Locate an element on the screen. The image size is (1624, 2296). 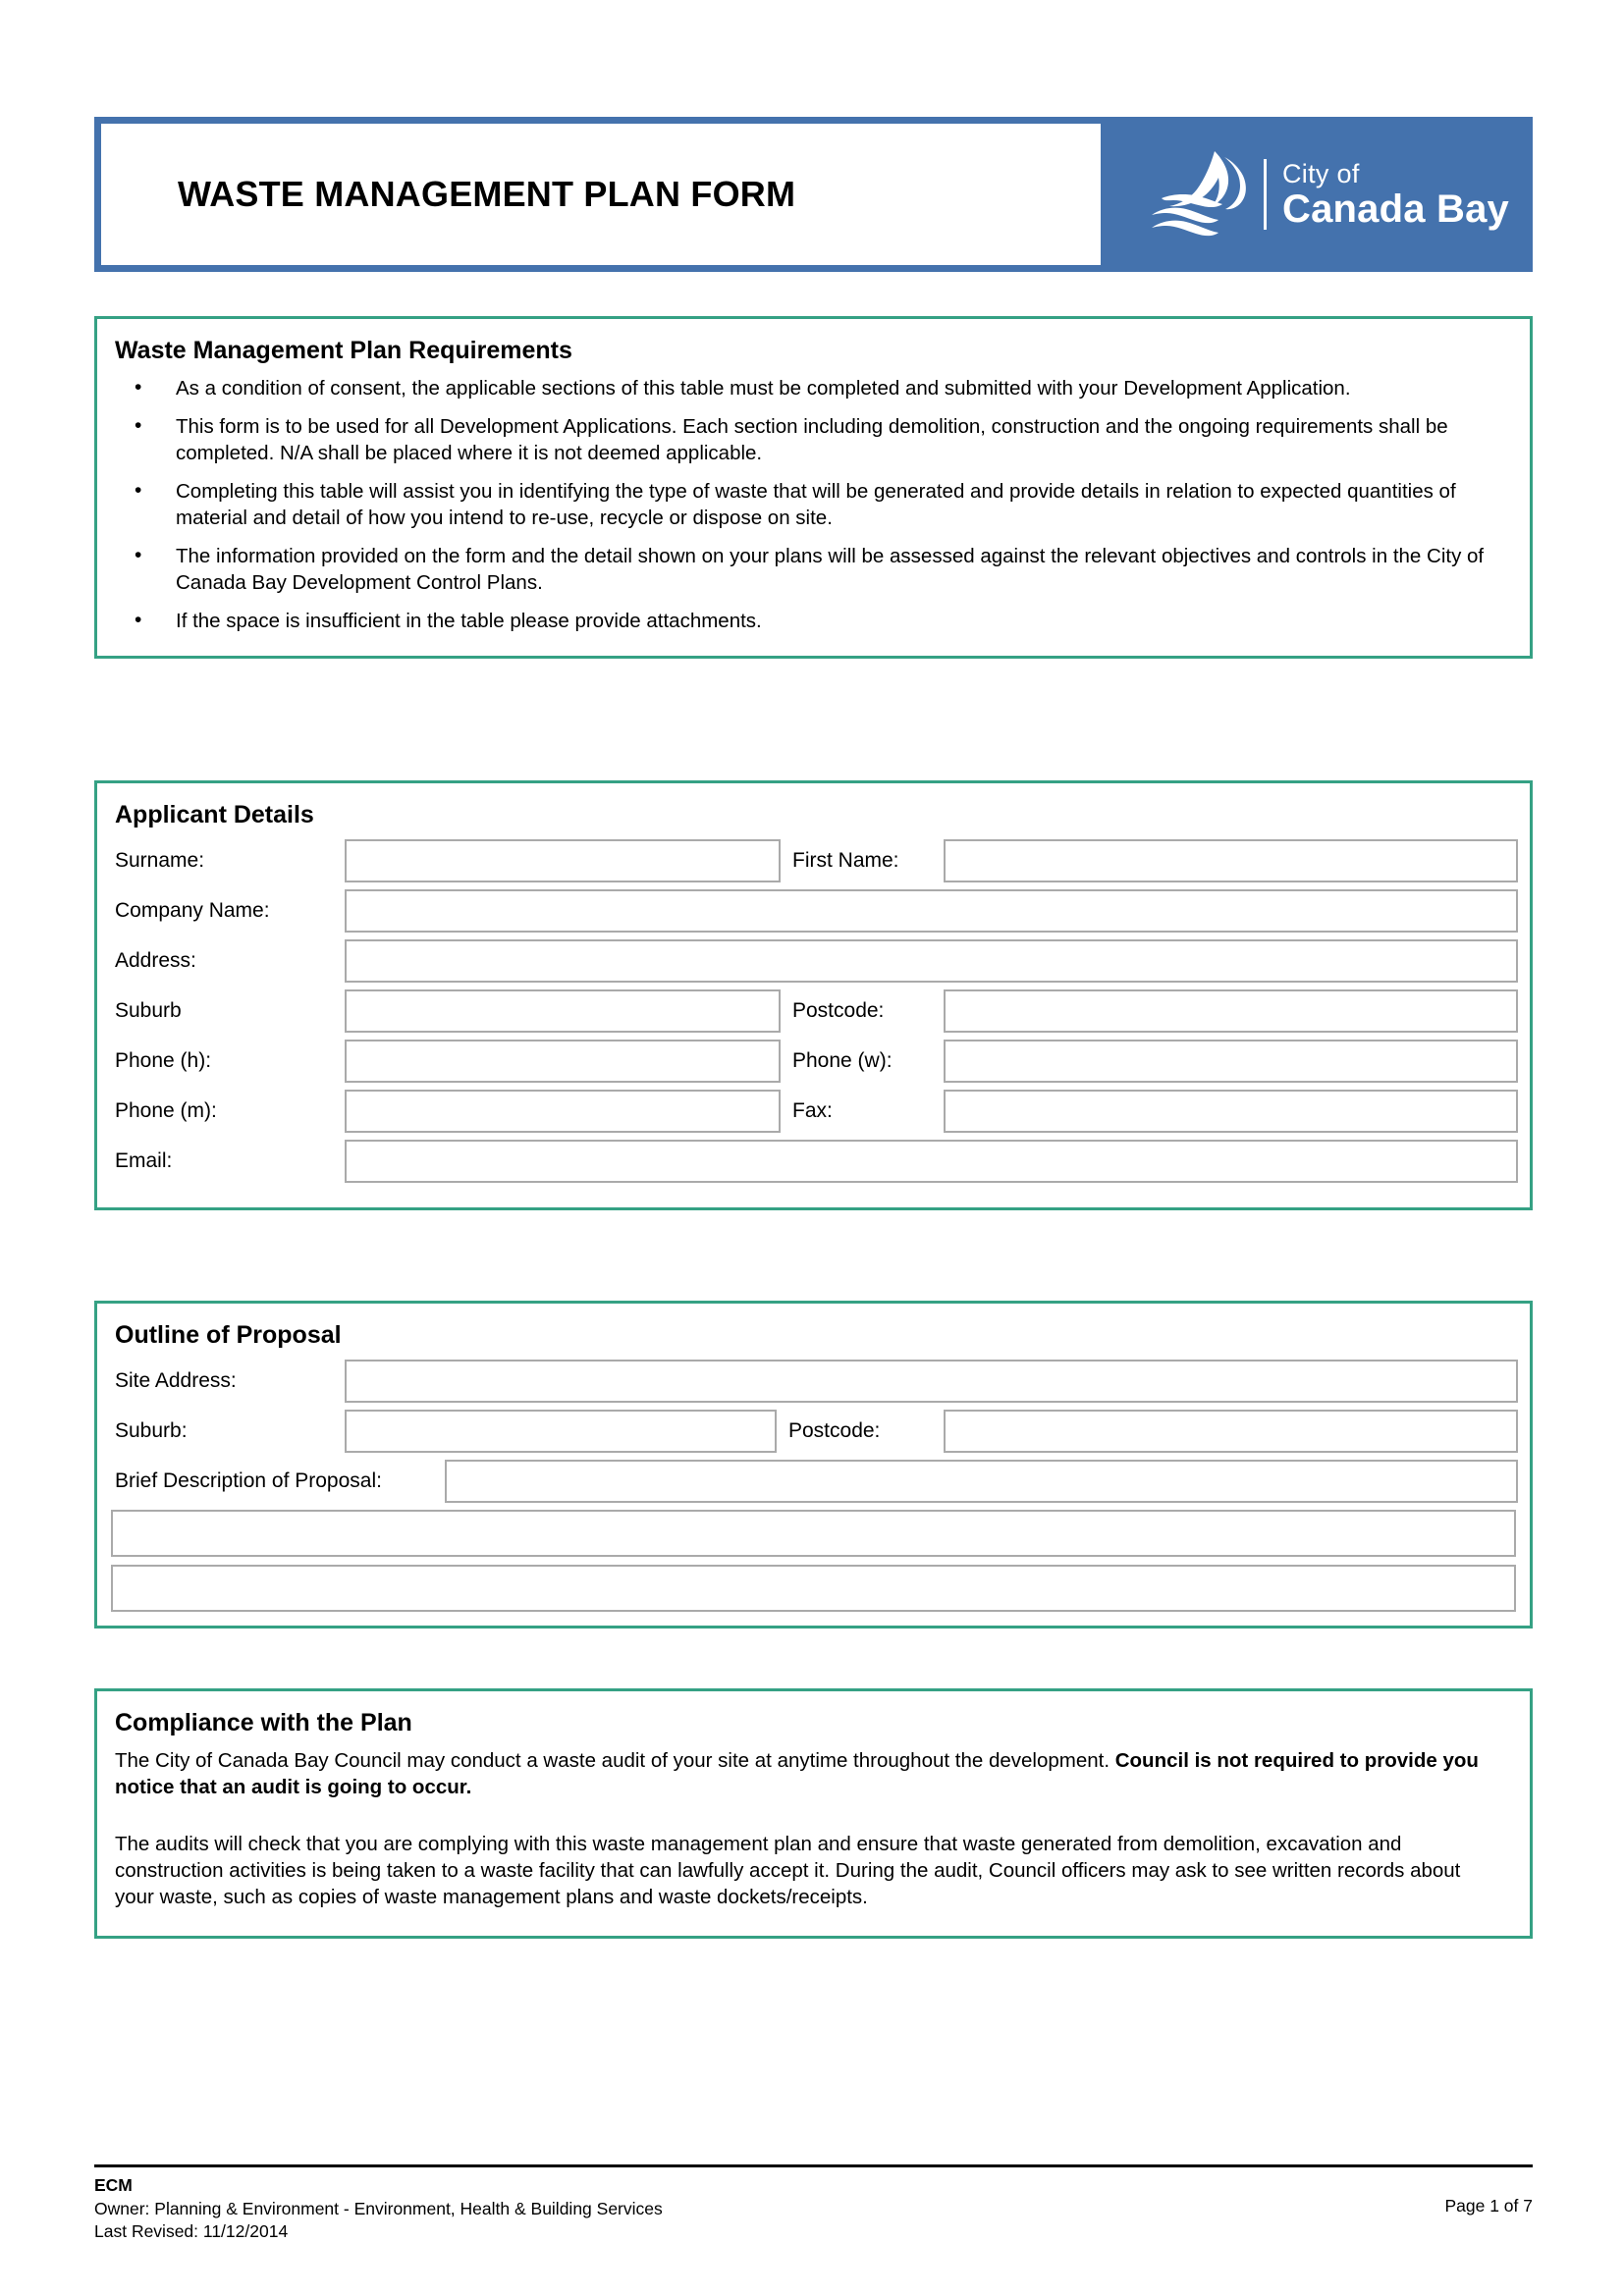
council-logo: City of Canada Bay is located at coordinates (1322, 194).